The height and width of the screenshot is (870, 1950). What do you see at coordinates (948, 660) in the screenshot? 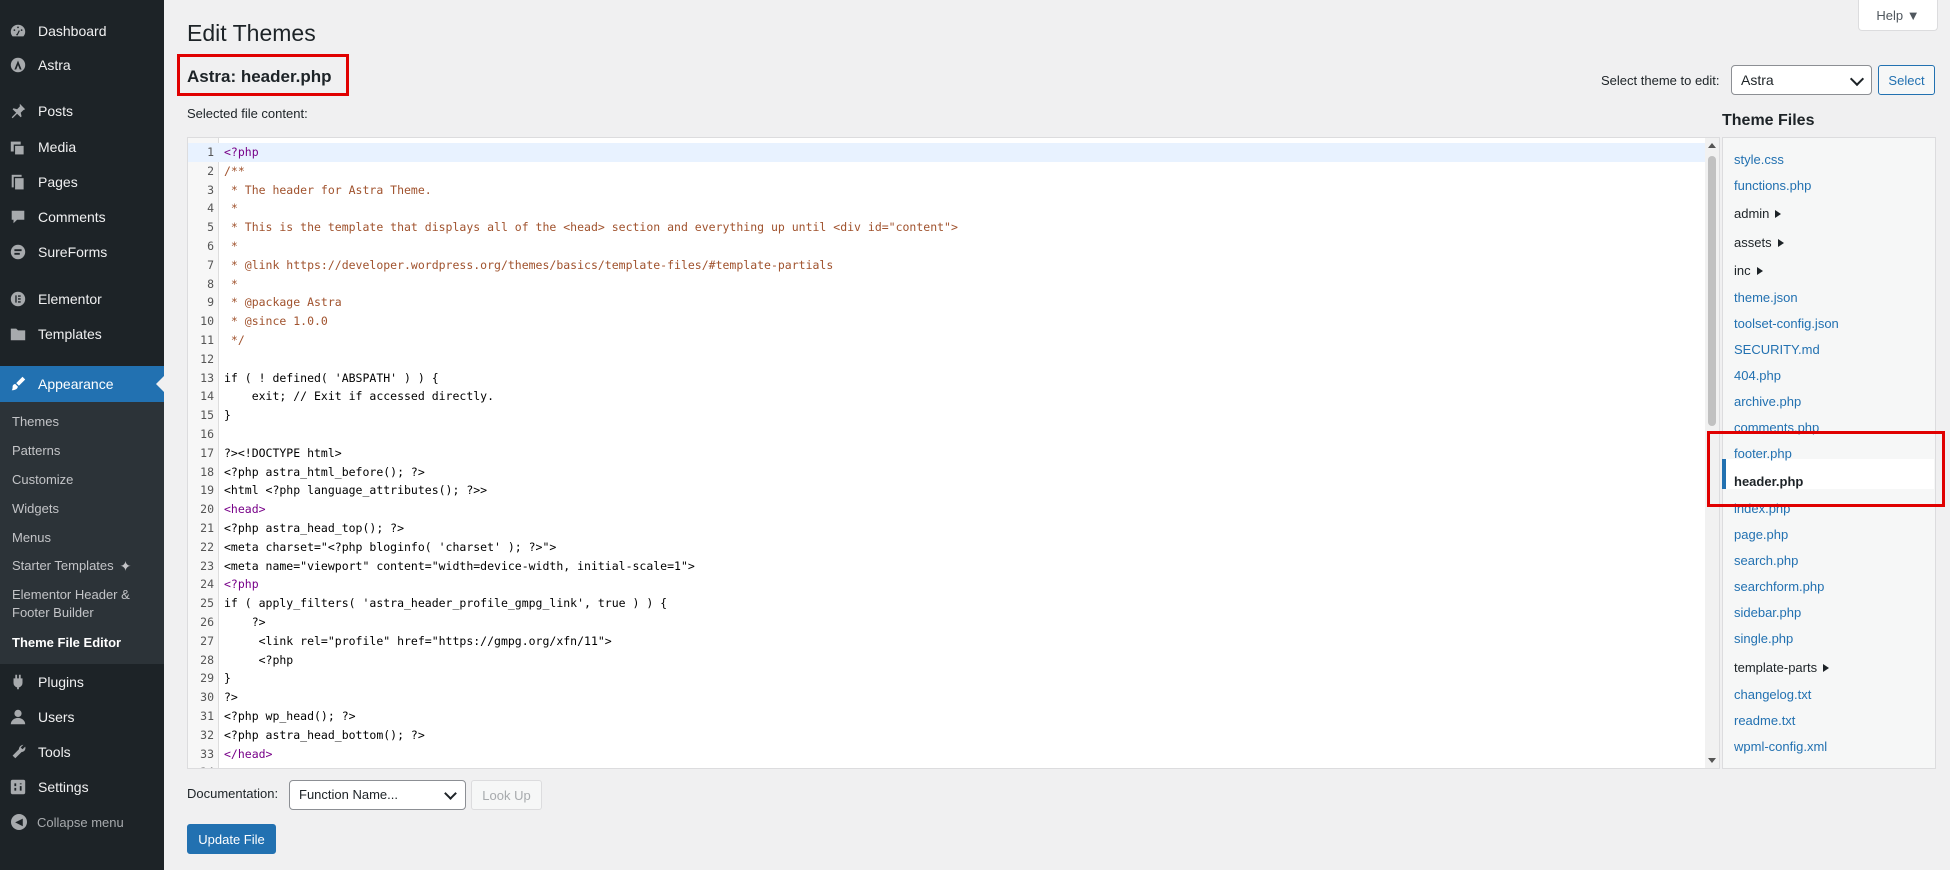
I see `code-line: 28 <?php` at bounding box center [948, 660].